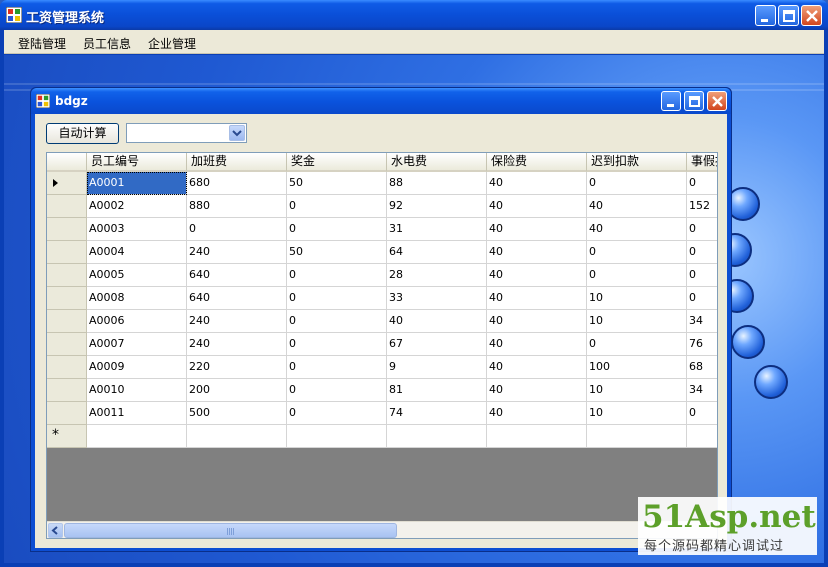 The image size is (828, 567). I want to click on grid-cell: A0008, so click(137, 298).